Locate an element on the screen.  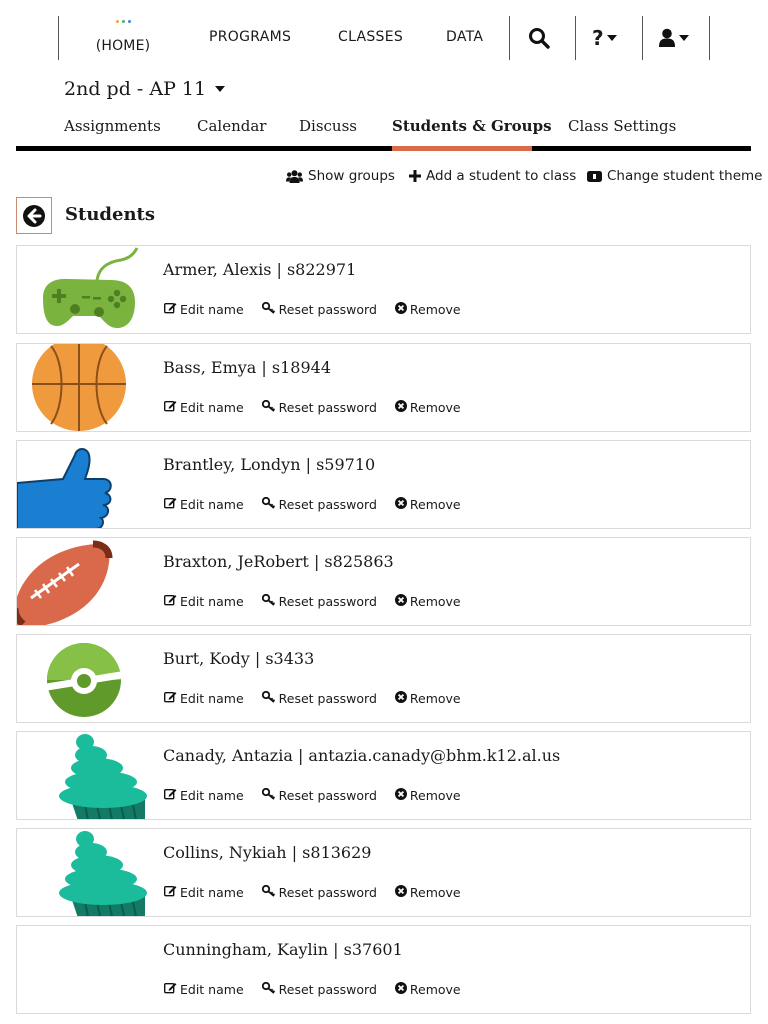
gamepad-icon is located at coordinates (84, 290).